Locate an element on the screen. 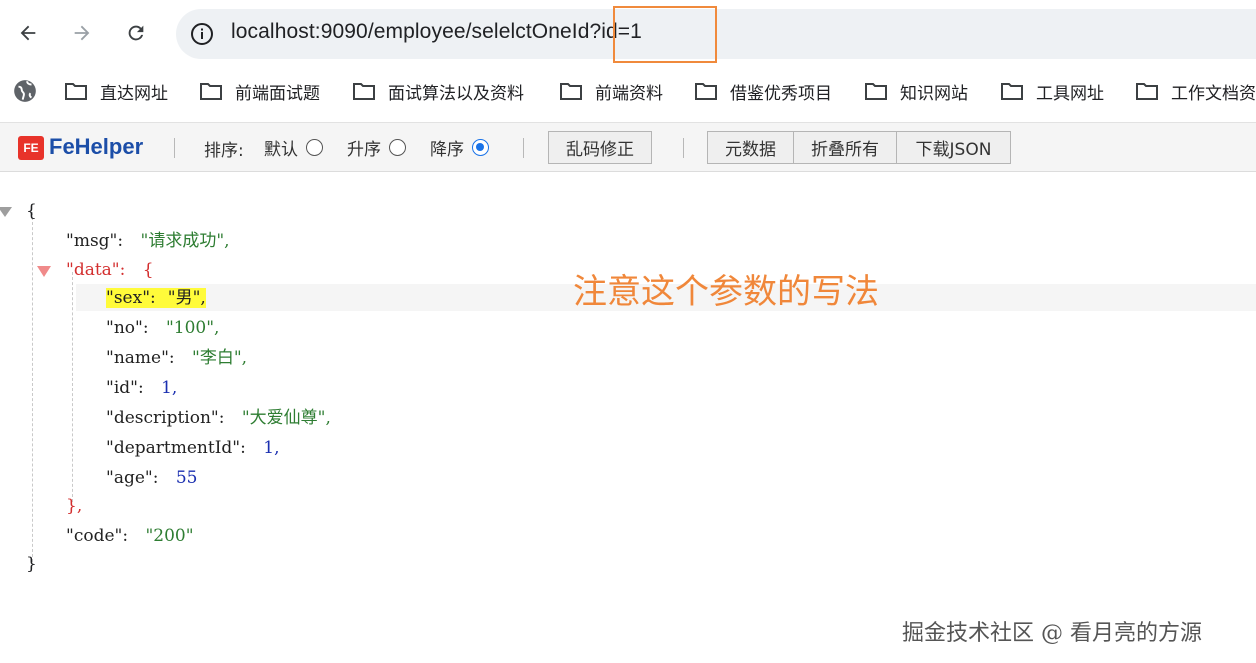 This screenshot has width=1256, height=663. bookmark-folder-6: 知识网站 is located at coordinates (916, 91).